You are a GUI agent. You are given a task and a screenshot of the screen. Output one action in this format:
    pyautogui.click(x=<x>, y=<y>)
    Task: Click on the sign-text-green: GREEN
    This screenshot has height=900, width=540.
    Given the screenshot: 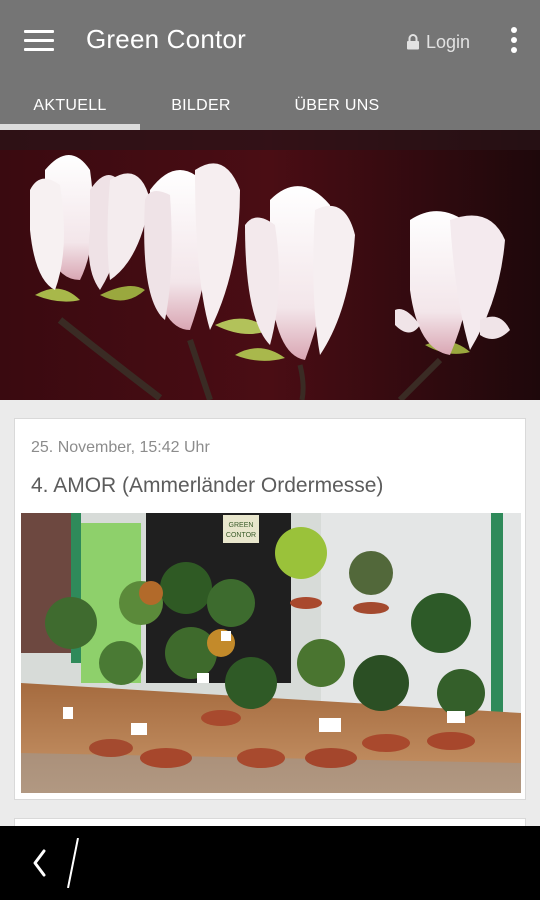 What is the action you would take?
    pyautogui.click(x=241, y=525)
    